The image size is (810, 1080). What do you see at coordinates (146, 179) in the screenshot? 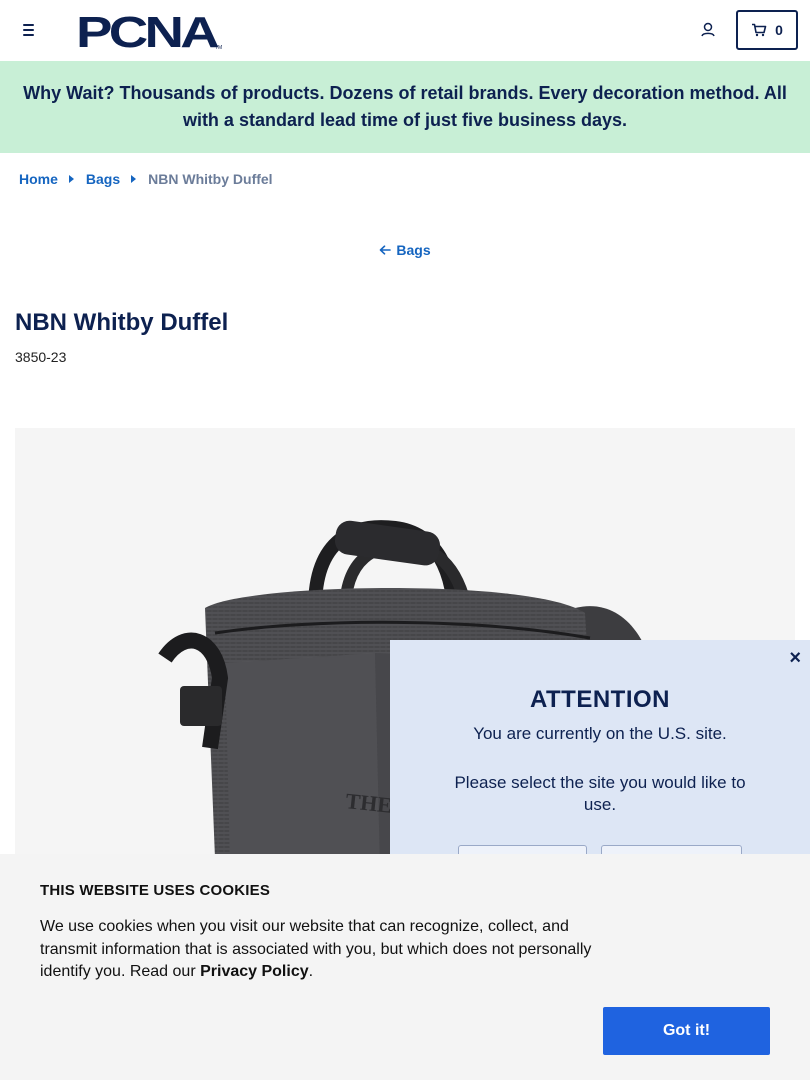
I see `breadcrumb: Home Bags NBN Whitby Duffel` at bounding box center [146, 179].